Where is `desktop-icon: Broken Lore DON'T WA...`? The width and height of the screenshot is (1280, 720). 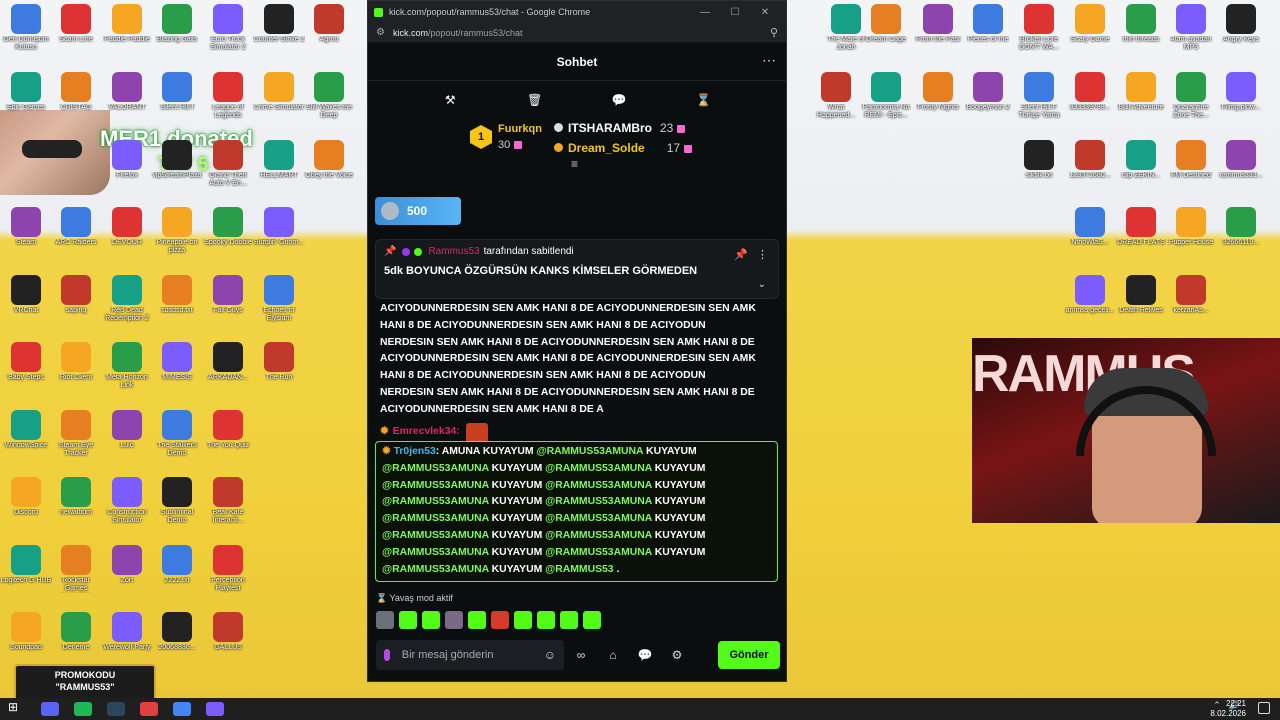
desktop-icon: Broken Lore DON'T WA... is located at coordinates (1039, 28).